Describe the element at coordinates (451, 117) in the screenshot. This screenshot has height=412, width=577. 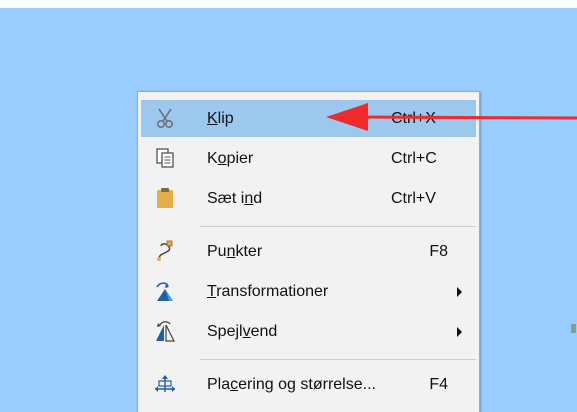
I see `annotation-arrow-icon` at that location.